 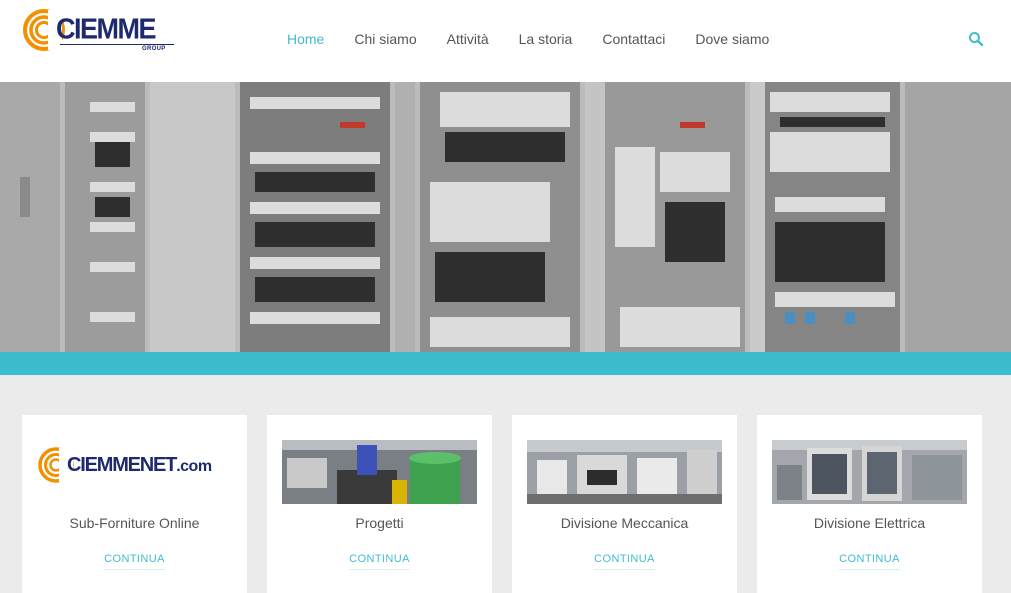 I want to click on nav-item-dove-siamo: Dove siamo, so click(x=732, y=40).